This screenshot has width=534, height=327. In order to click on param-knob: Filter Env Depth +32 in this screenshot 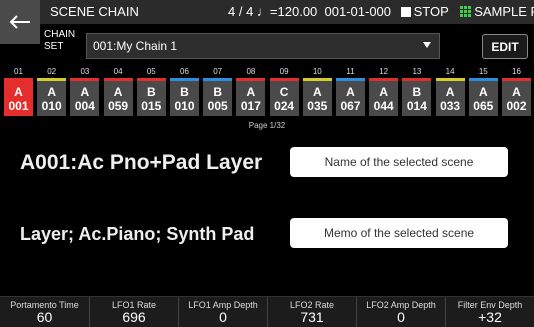, I will do `click(489, 312)`.